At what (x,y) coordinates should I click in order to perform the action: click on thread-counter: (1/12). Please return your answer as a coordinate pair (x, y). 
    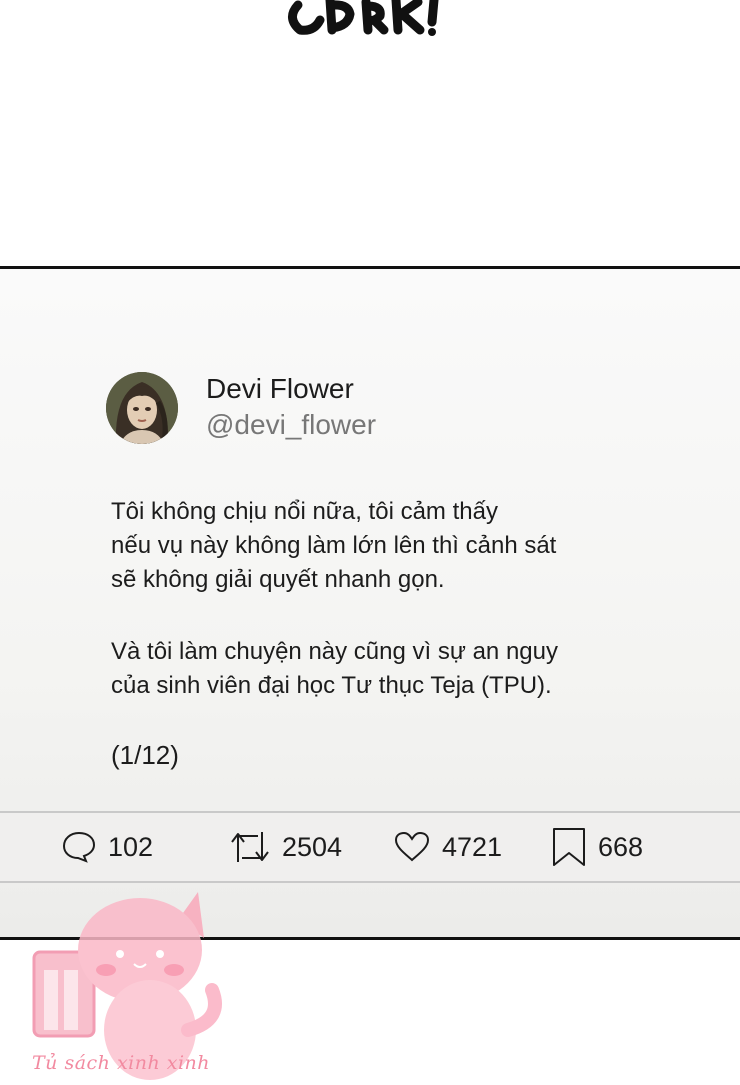
    Looking at the image, I should click on (145, 755).